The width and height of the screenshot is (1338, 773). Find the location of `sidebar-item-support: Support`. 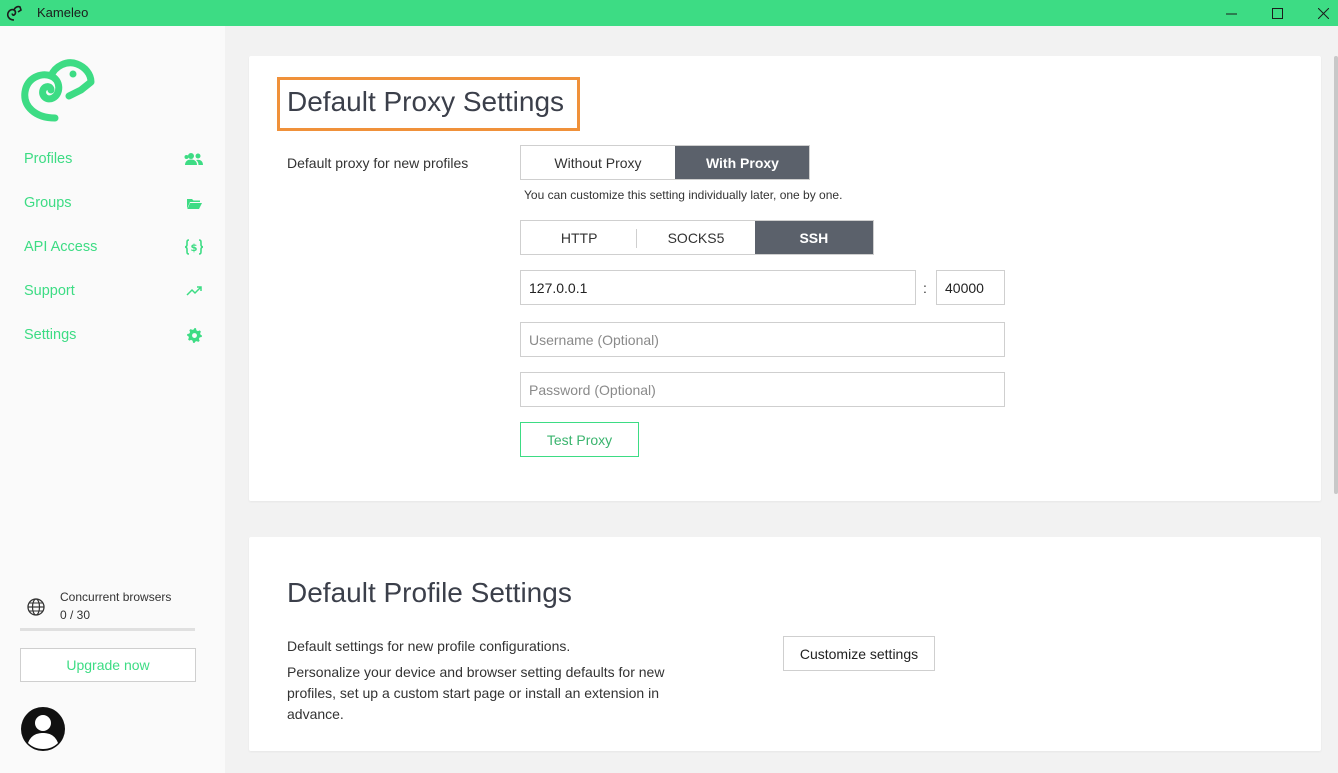

sidebar-item-support: Support is located at coordinates (114, 291).